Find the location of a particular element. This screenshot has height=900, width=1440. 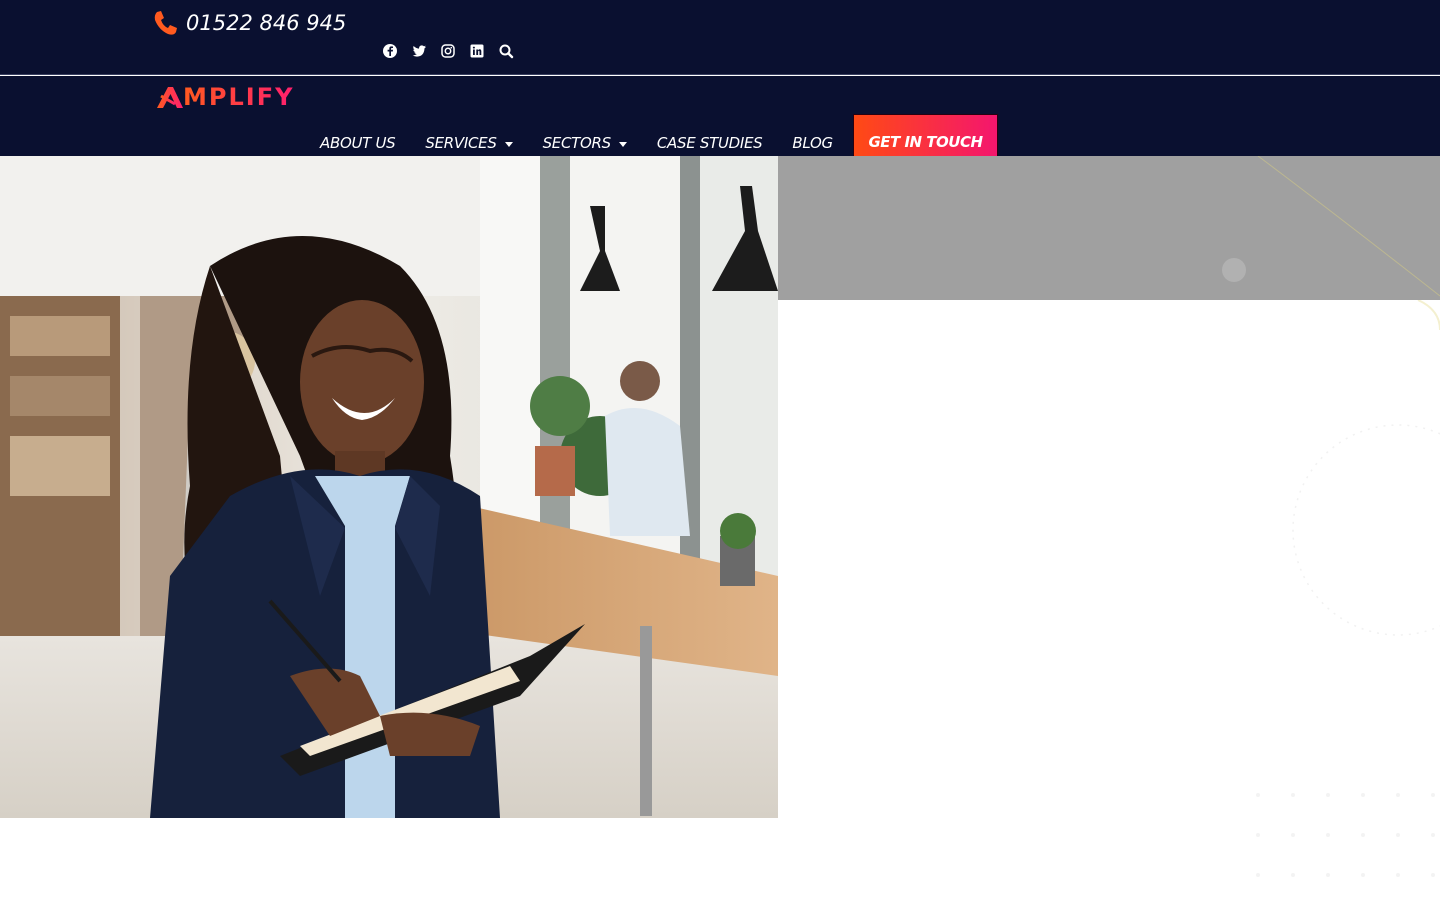

phone-contact: 01522 846 945 is located at coordinates (248, 23).